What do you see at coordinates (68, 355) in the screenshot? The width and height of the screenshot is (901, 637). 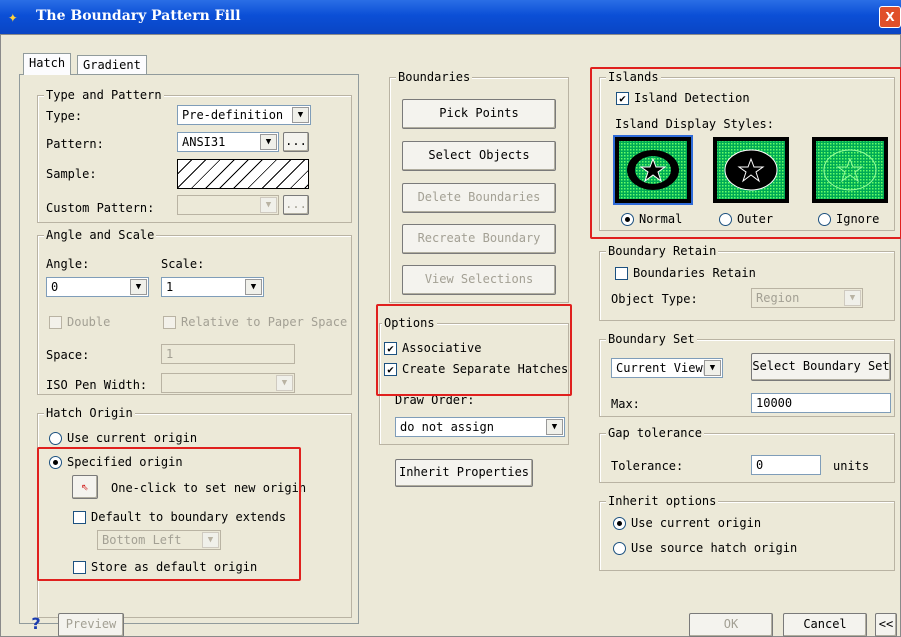 I see `space-label: Space:` at bounding box center [68, 355].